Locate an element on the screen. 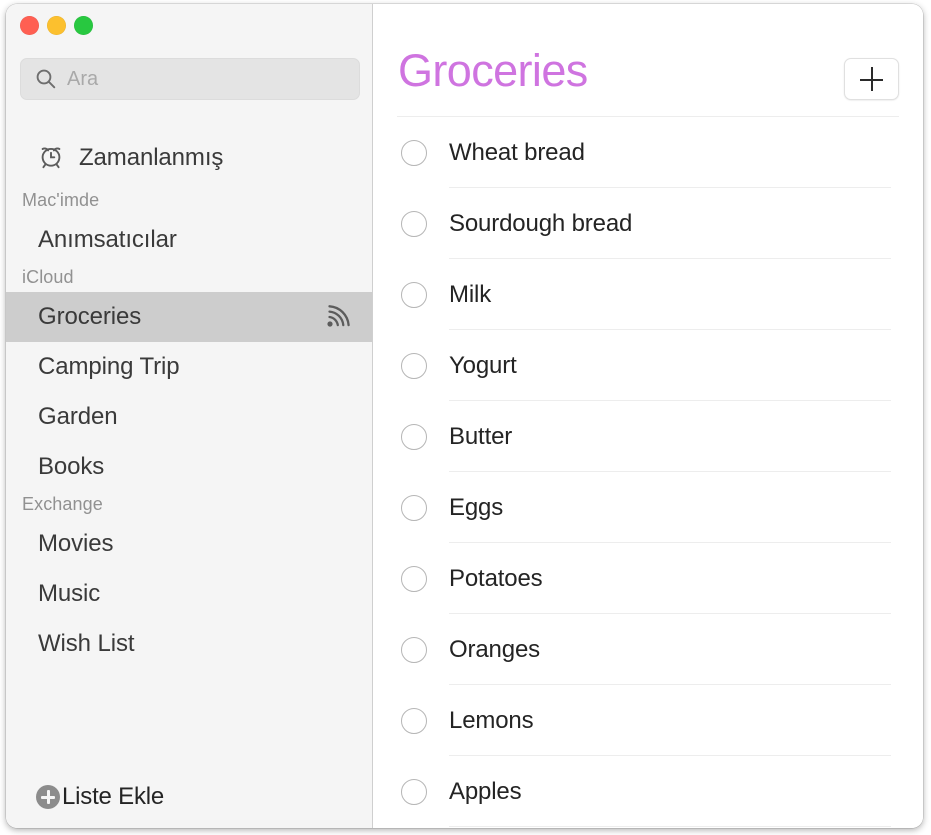 This screenshot has height=835, width=931. reminder-row: Milk is located at coordinates (648, 294).